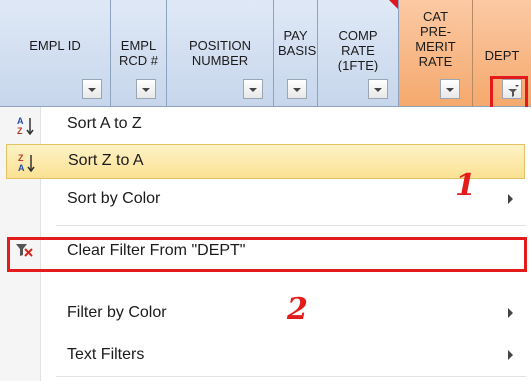 This screenshot has width=531, height=381. I want to click on column-header-comp-rate: COMP RATE (1FTE), so click(358, 53).